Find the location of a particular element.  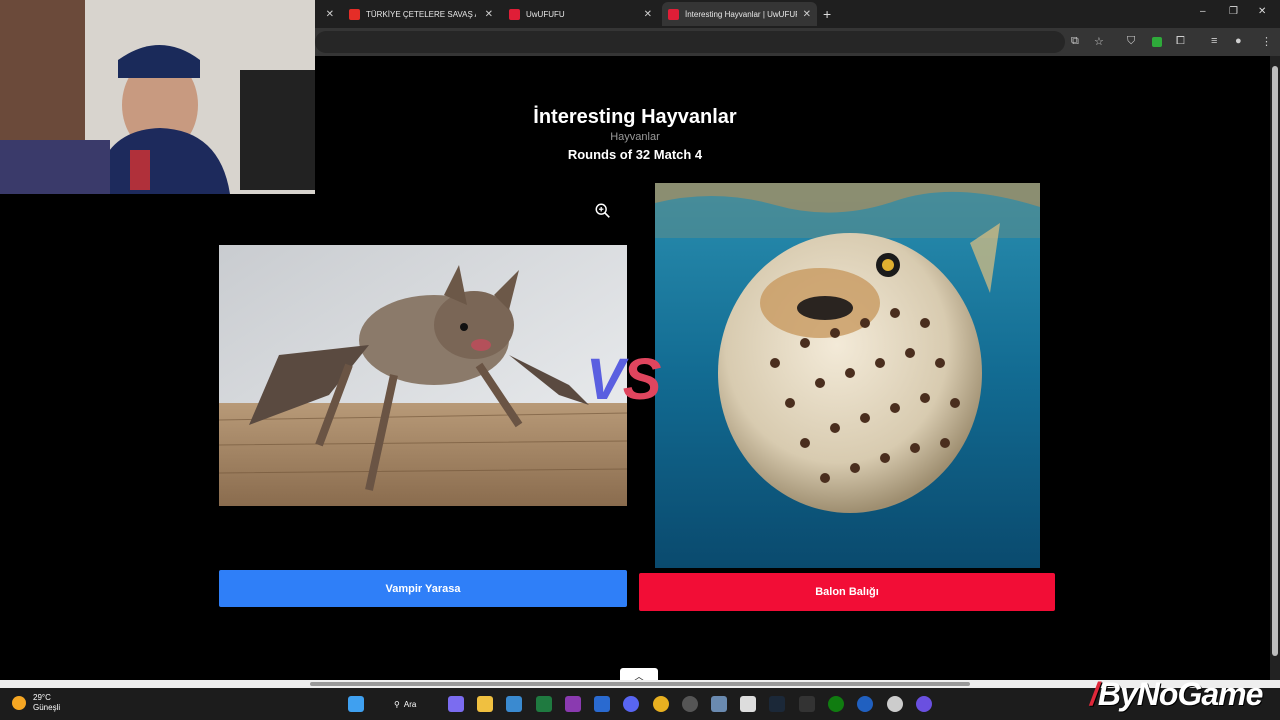

start-icon is located at coordinates (356, 704).